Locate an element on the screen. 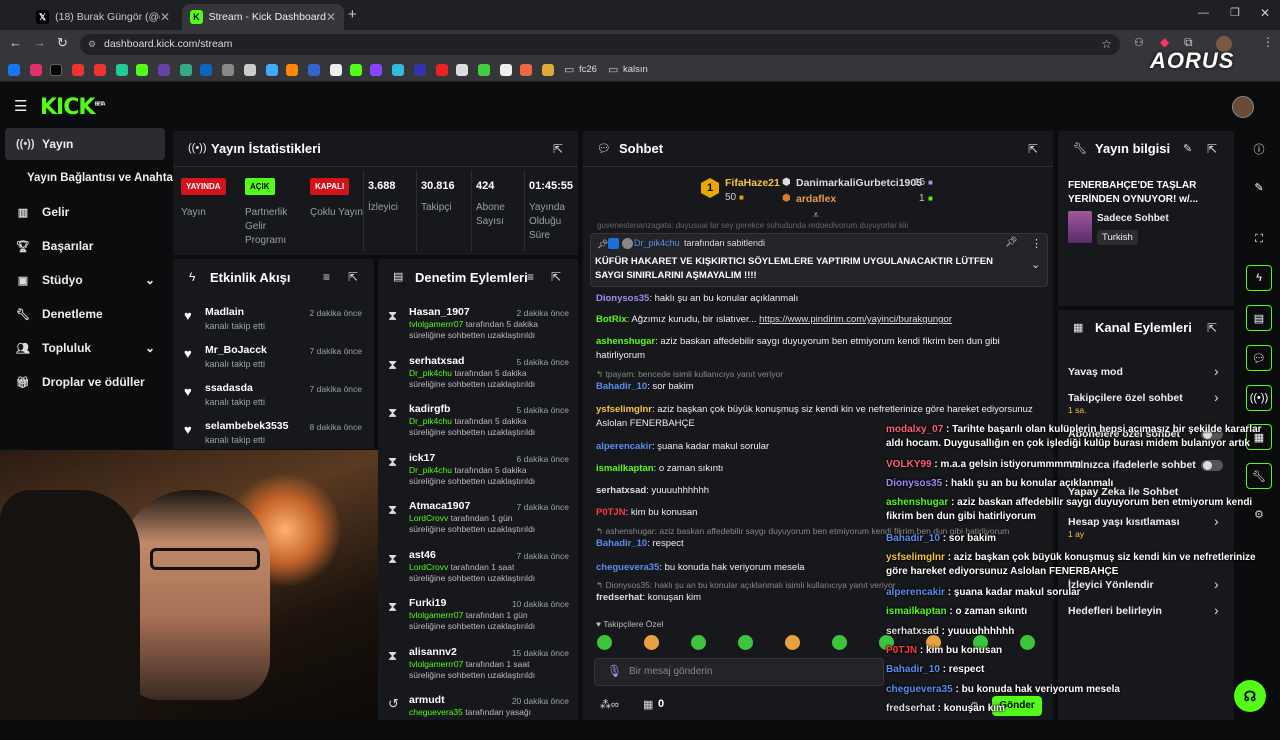 This screenshot has width=1280, height=740. facebook-icon is located at coordinates (14, 70).